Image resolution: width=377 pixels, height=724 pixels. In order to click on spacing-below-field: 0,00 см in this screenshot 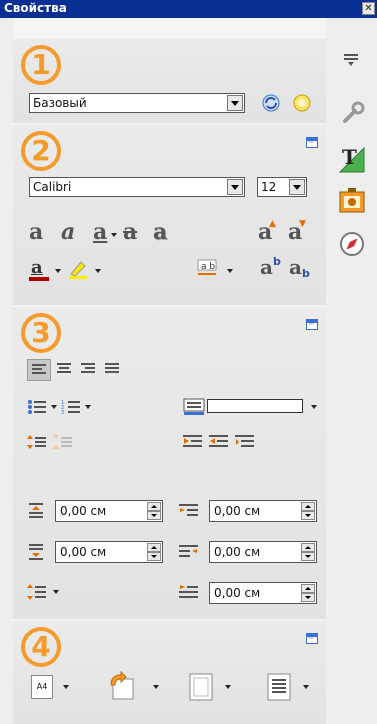, I will do `click(109, 552)`.